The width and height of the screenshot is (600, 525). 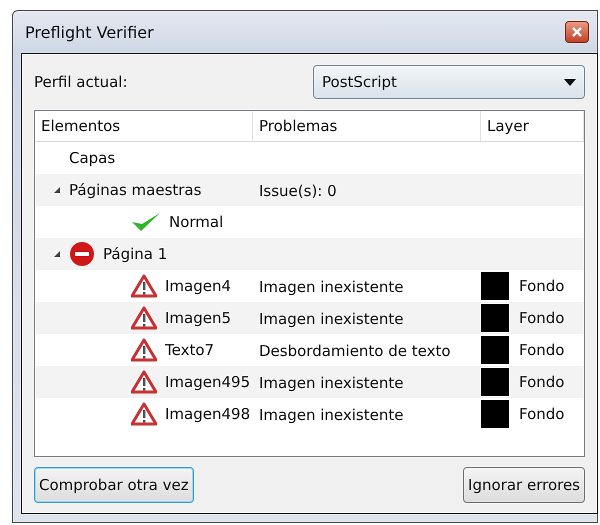 I want to click on caret-icon, so click(x=570, y=82).